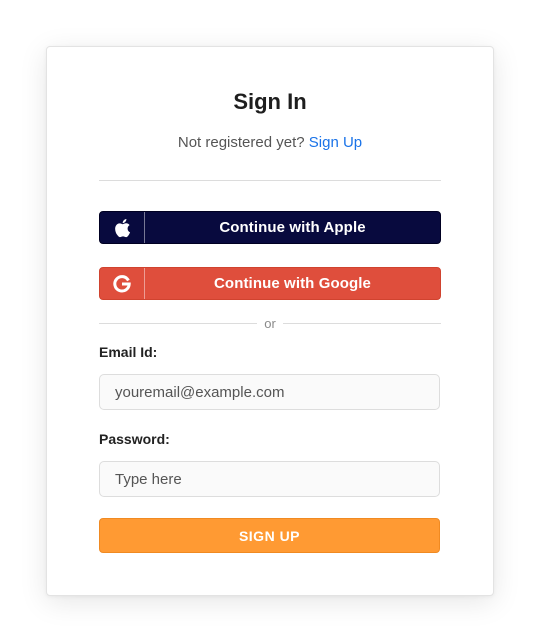 This screenshot has height=642, width=540. Describe the element at coordinates (292, 227) in the screenshot. I see `apple-button-label: Continue with Apple` at that location.